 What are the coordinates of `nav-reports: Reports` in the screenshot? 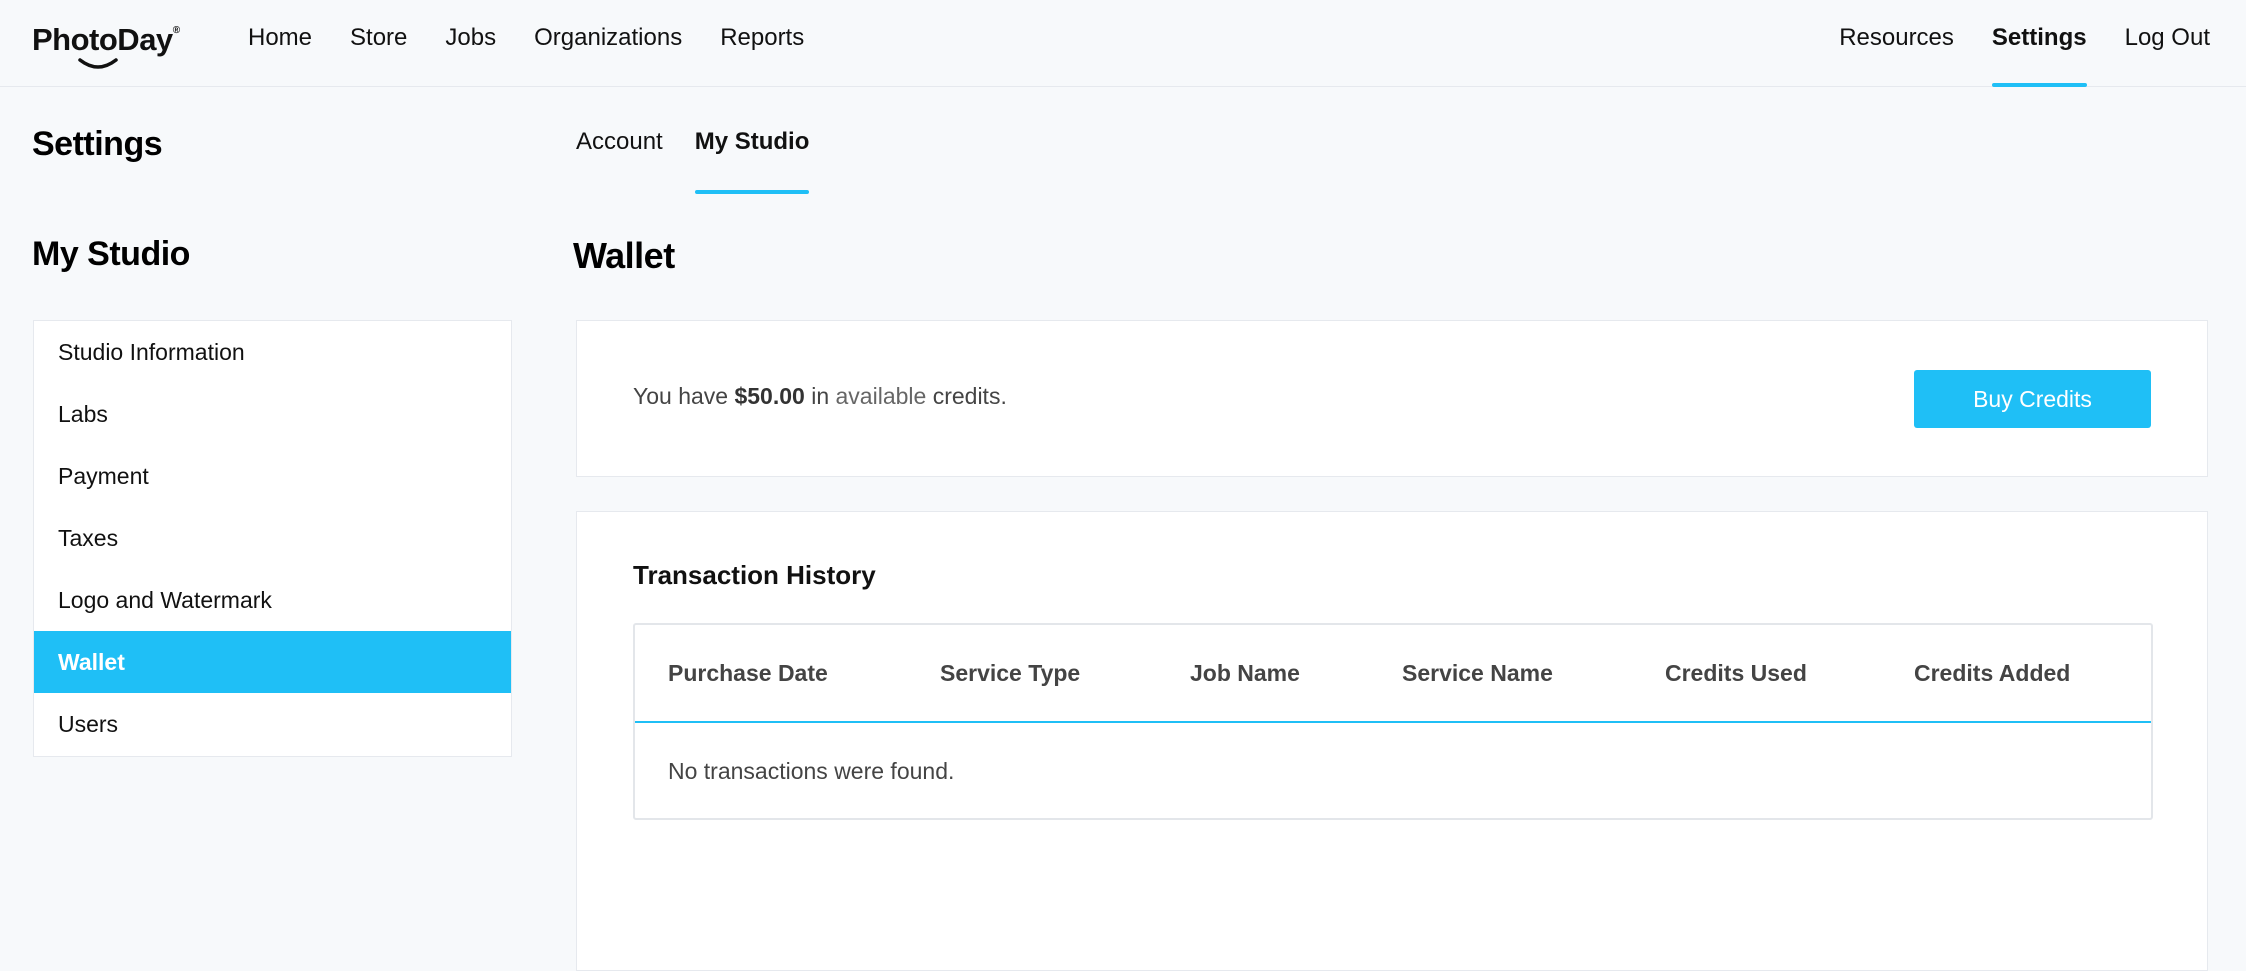 It's located at (762, 43).